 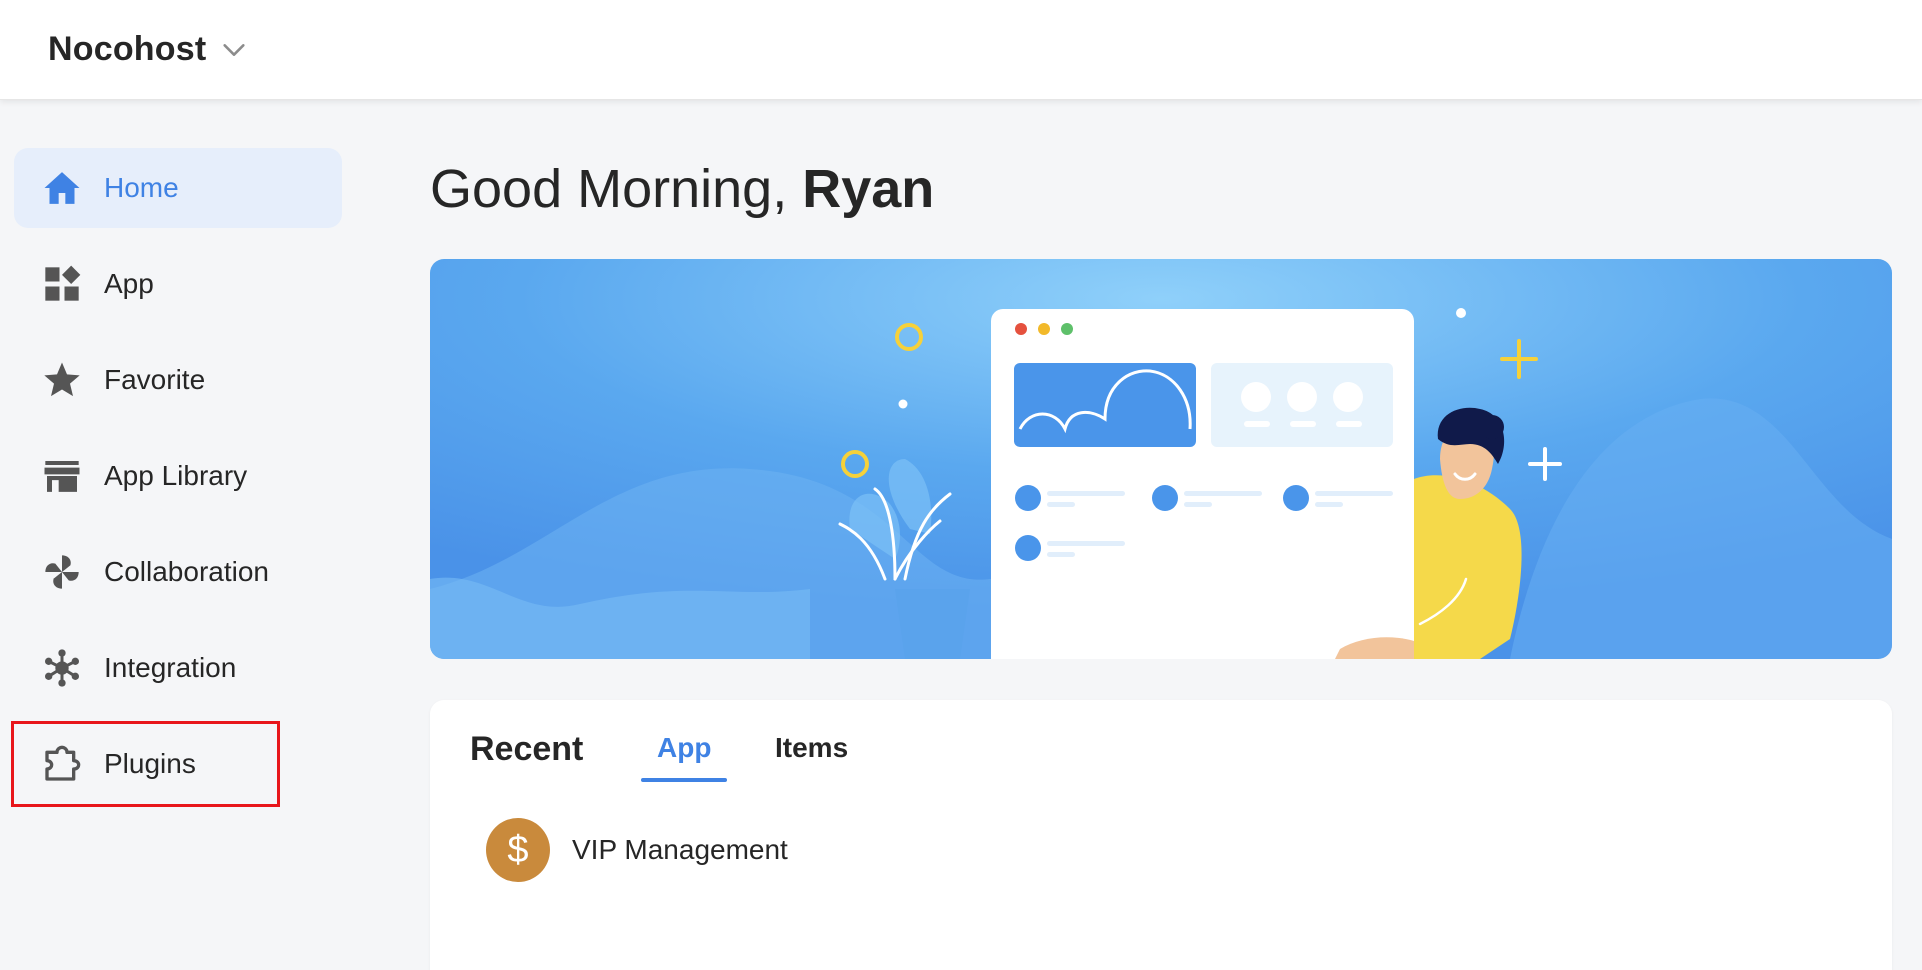 I want to click on sidebar-item-home: Home, so click(x=178, y=188).